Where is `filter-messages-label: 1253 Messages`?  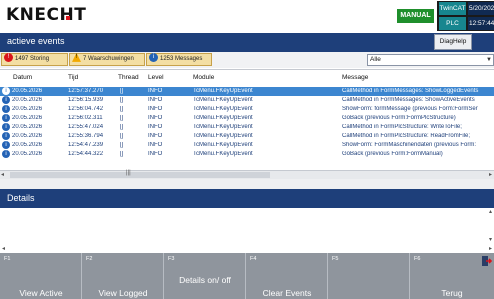
filter-messages-label: 1253 Messages is located at coordinates (181, 59).